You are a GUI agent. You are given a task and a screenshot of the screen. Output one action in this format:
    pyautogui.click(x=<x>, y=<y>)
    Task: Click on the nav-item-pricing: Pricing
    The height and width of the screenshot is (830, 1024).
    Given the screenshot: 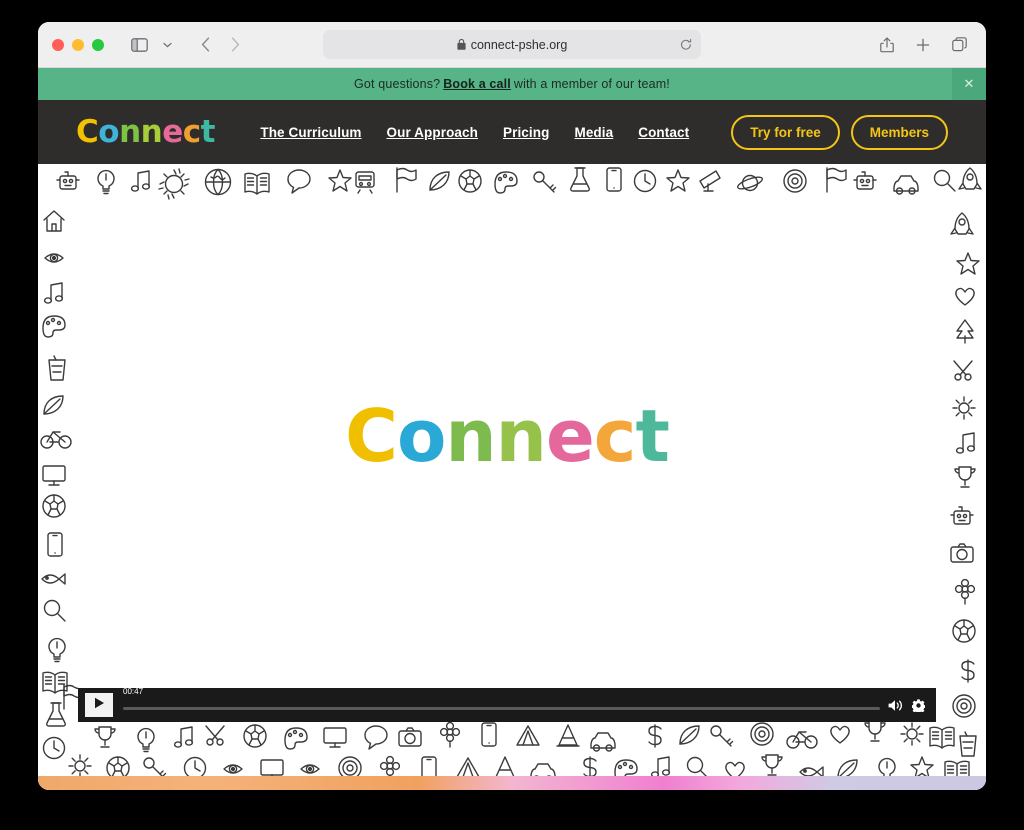 What is the action you would take?
    pyautogui.click(x=526, y=132)
    